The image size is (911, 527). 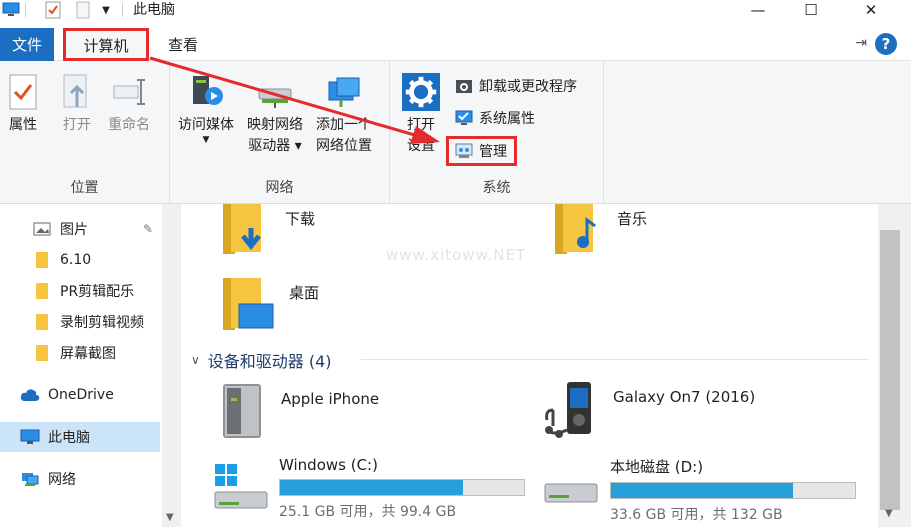 I want to click on nav-scrollbar: ▼, so click(x=171, y=365).